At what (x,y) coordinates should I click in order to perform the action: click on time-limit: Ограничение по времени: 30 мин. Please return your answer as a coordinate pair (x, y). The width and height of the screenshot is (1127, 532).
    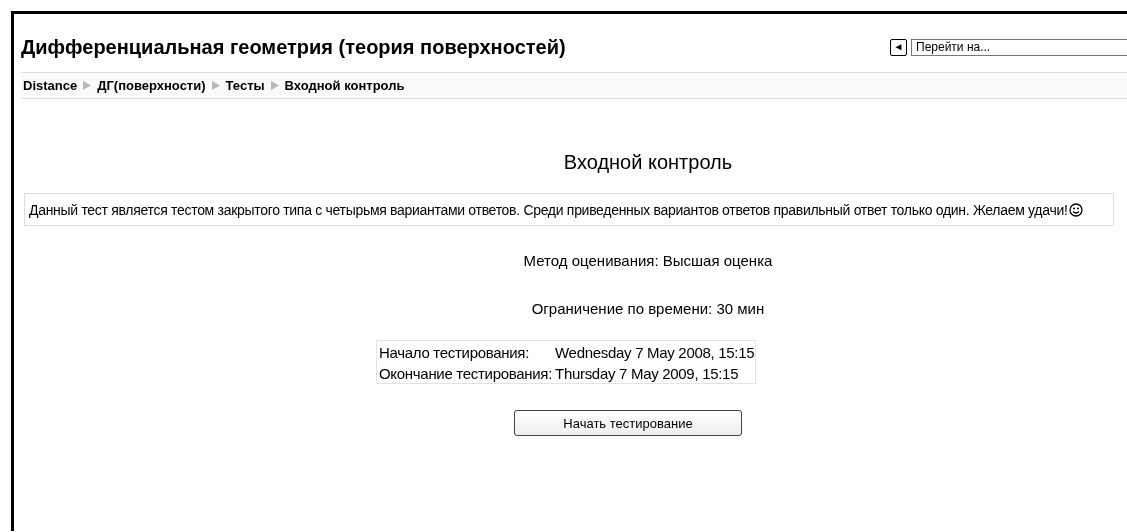
    Looking at the image, I should click on (648, 308).